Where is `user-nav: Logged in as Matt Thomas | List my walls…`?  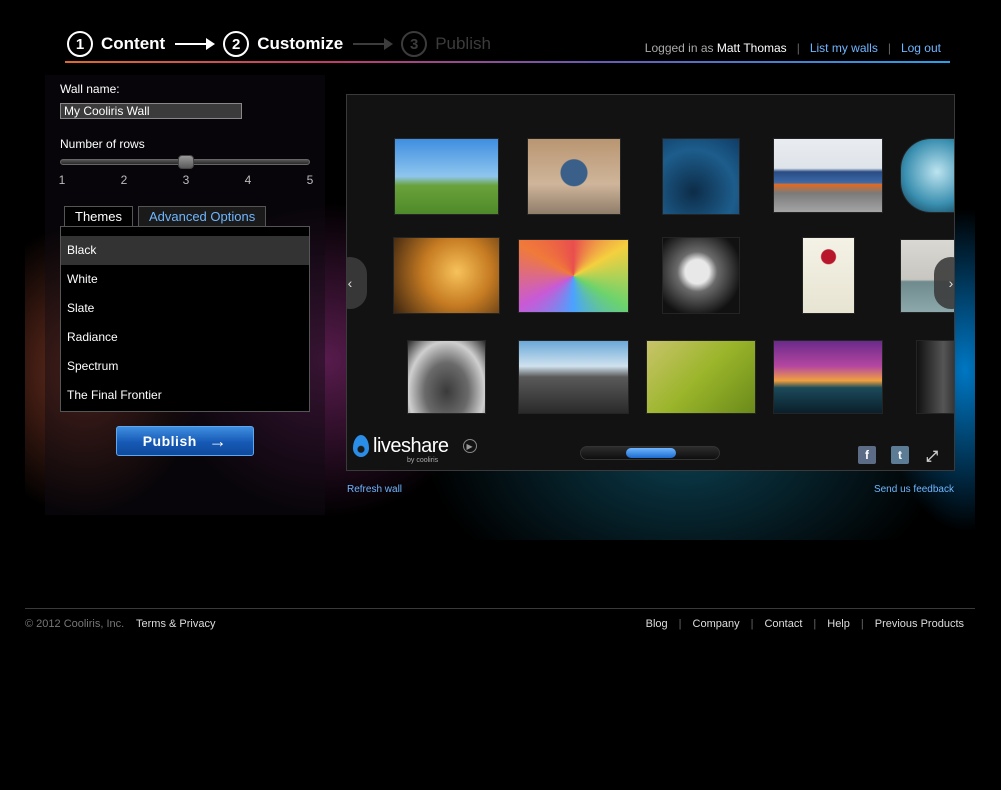 user-nav: Logged in as Matt Thomas | List my walls… is located at coordinates (793, 48).